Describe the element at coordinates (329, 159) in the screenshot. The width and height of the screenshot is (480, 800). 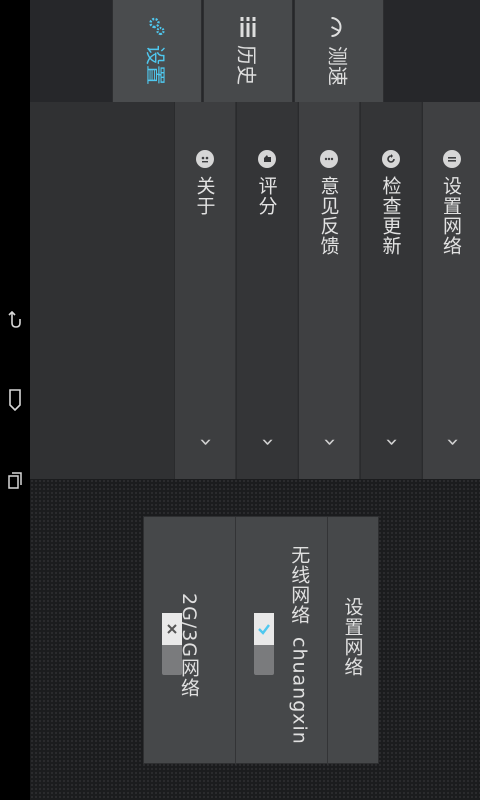
I see `feedback-icon` at that location.